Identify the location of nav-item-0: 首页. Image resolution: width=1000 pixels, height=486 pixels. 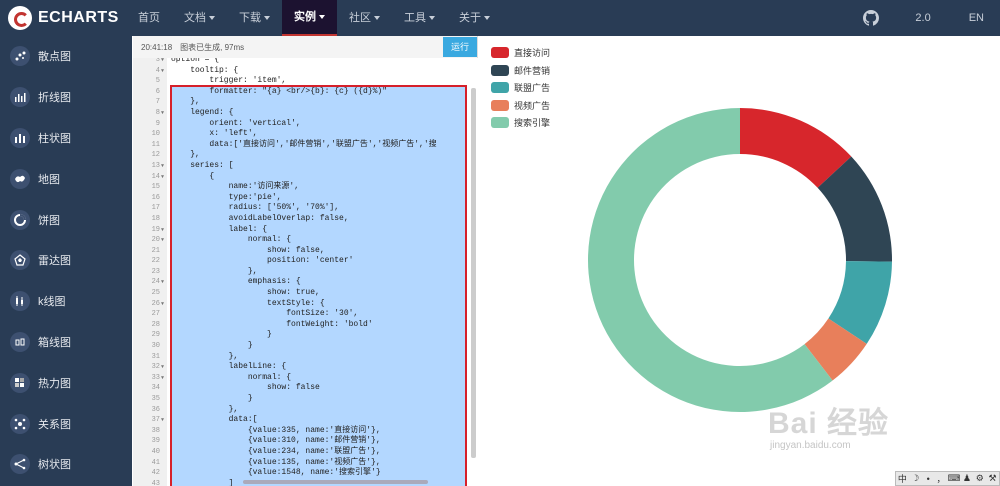
(149, 18).